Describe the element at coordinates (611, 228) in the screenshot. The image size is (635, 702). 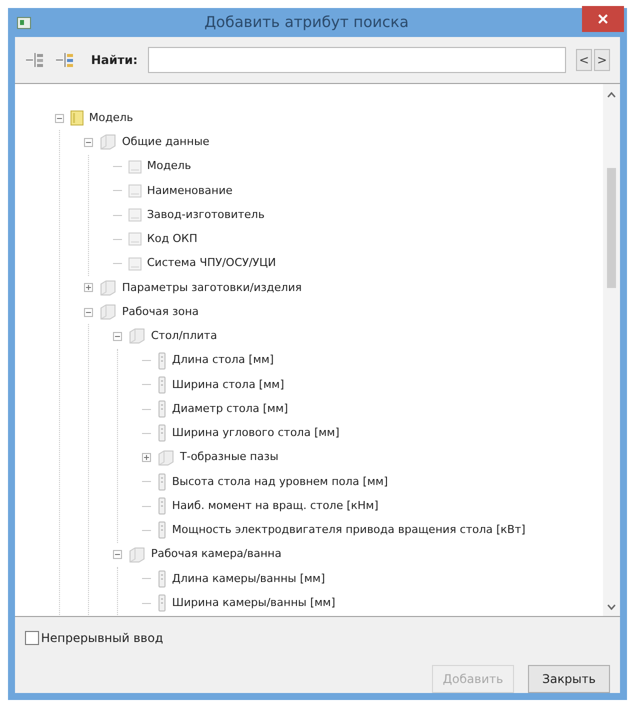
I see `scrollbar-thumb` at that location.